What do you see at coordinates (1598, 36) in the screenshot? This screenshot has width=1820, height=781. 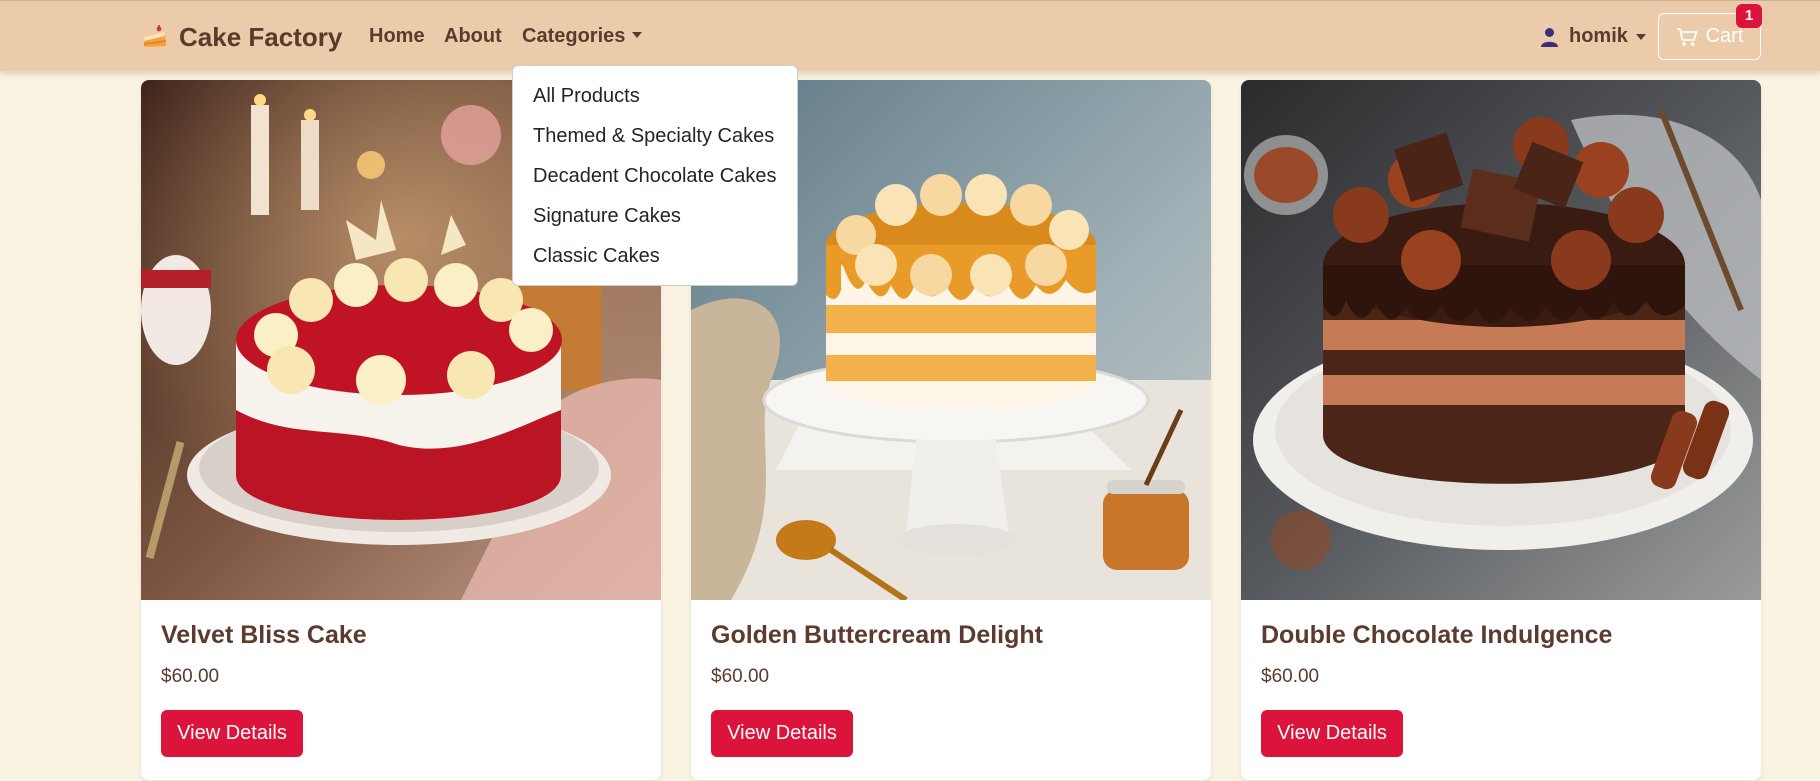 I see `user-name: homik` at bounding box center [1598, 36].